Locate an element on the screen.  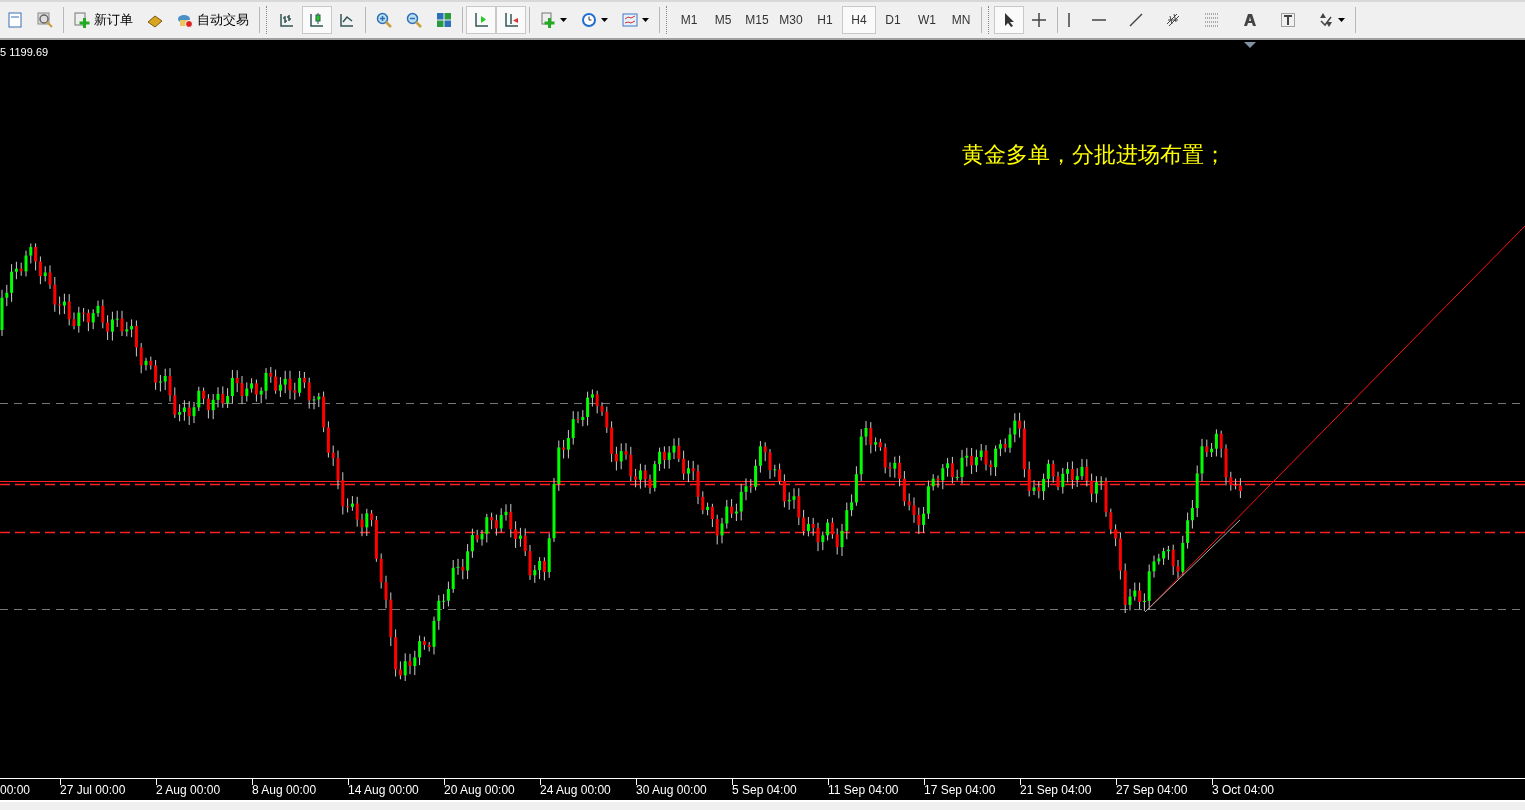
auto-trading-button: 自动交易 is located at coordinates (213, 20).